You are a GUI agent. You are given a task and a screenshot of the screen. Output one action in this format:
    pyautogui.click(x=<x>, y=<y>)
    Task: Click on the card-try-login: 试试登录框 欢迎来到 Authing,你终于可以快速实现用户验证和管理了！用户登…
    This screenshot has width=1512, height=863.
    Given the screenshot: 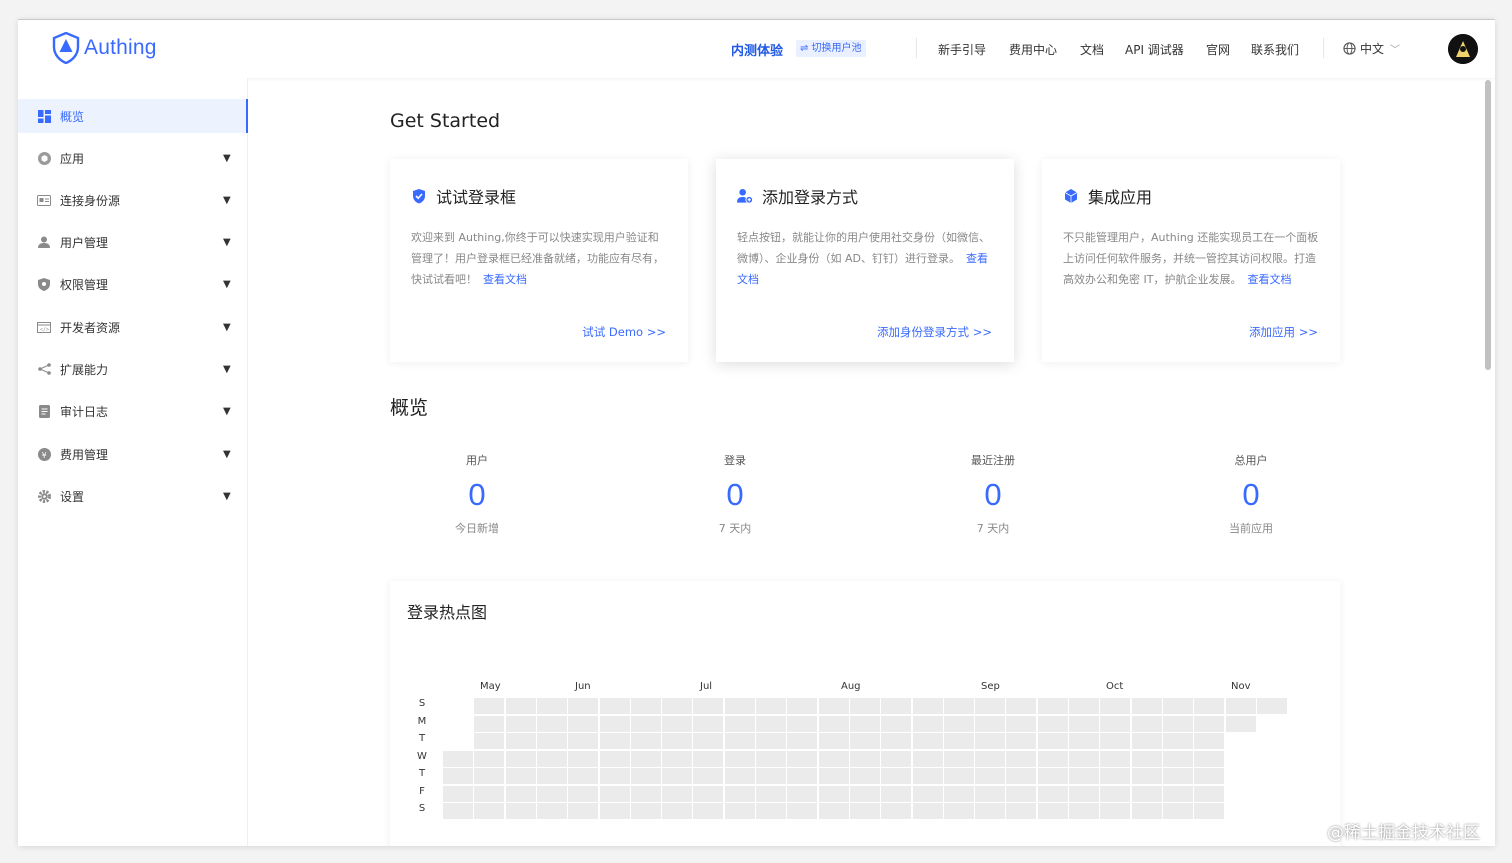 What is the action you would take?
    pyautogui.click(x=539, y=260)
    